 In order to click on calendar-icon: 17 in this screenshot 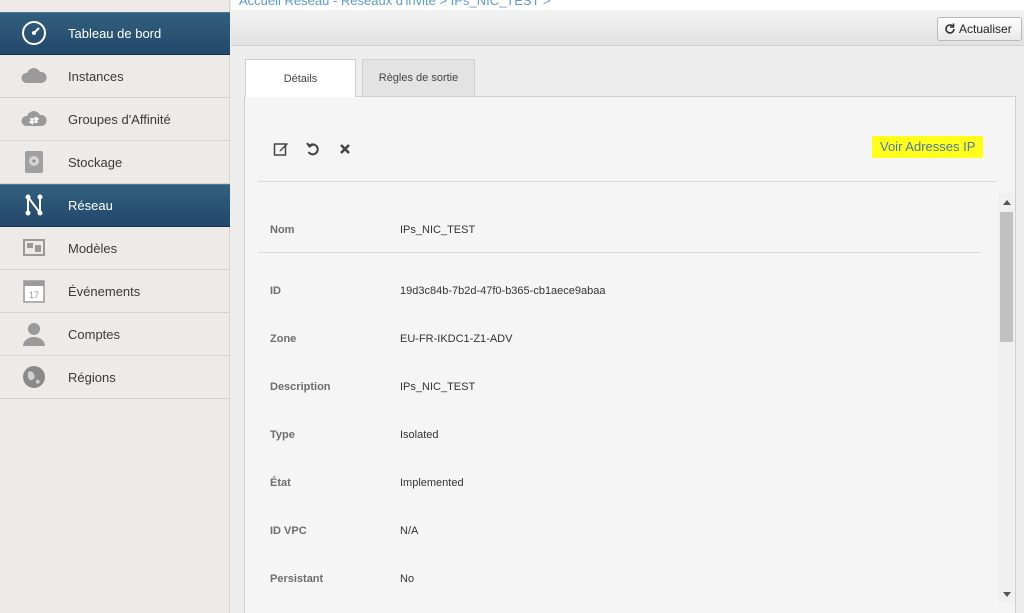, I will do `click(34, 291)`.